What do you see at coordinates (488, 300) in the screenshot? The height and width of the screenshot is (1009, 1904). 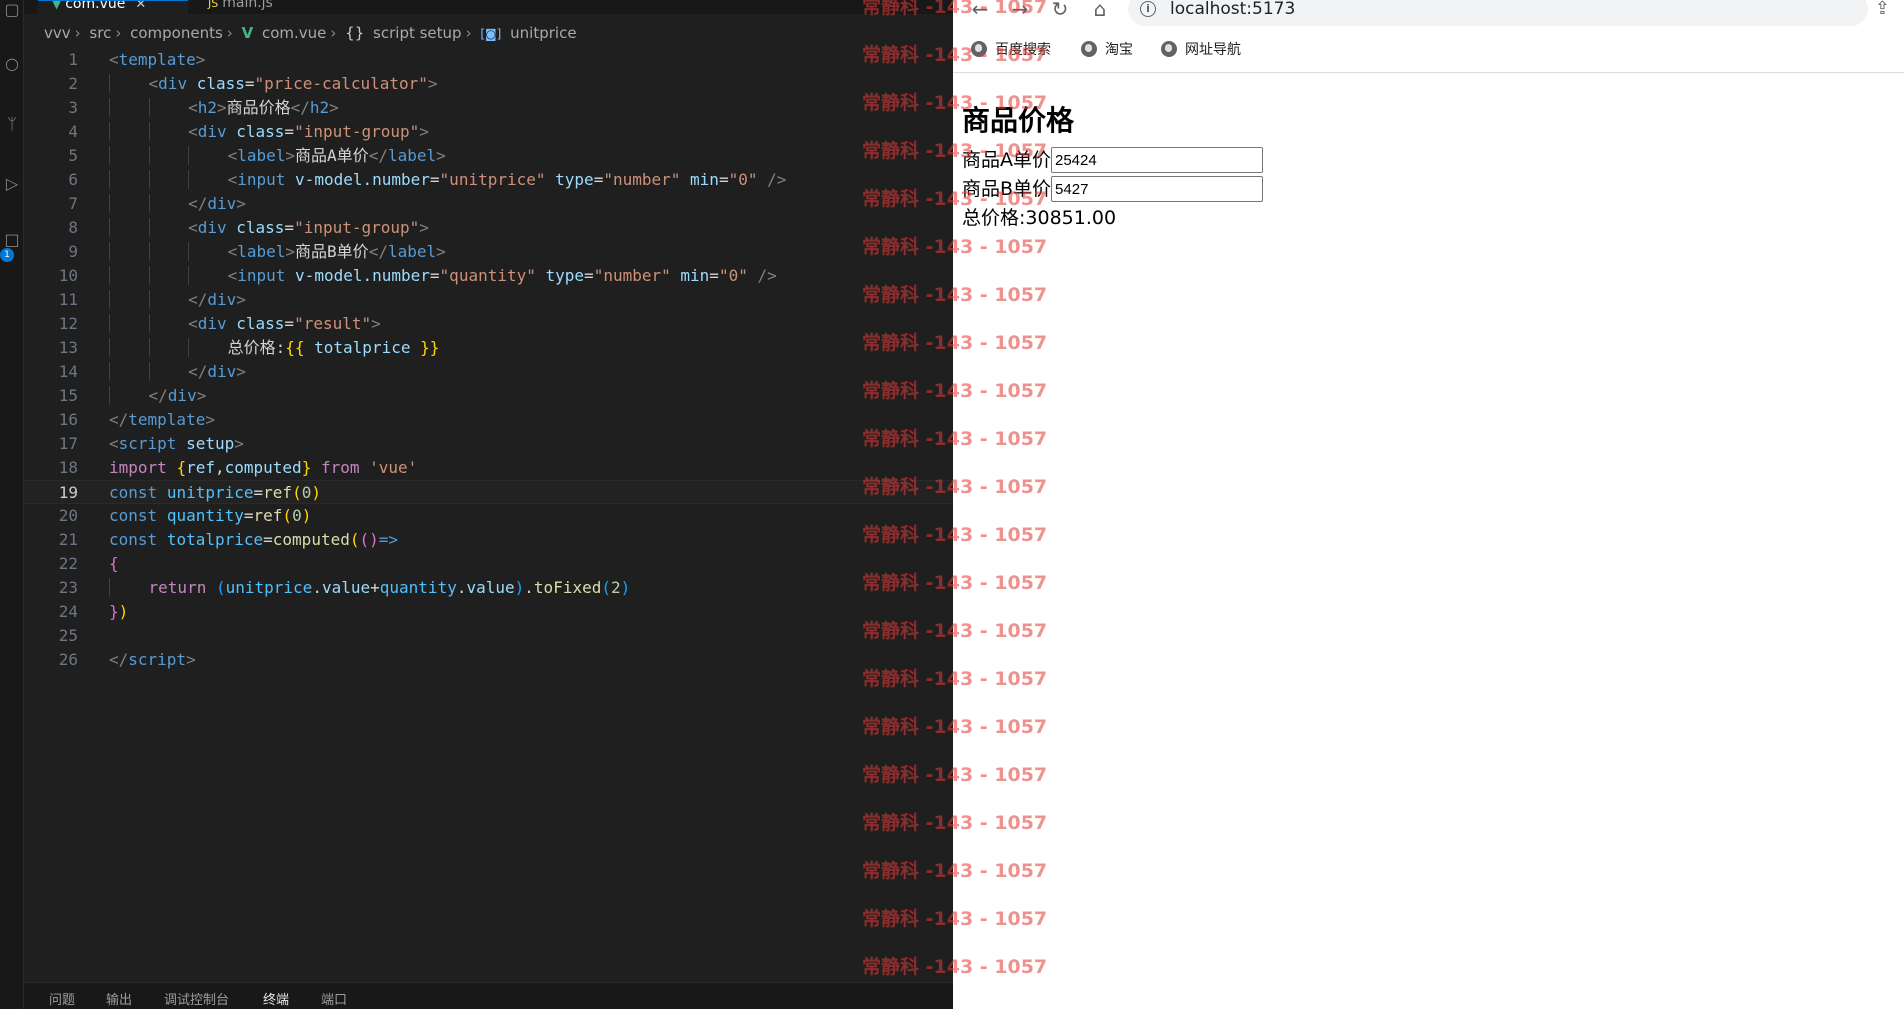 I see `code-line: 11 </div>` at bounding box center [488, 300].